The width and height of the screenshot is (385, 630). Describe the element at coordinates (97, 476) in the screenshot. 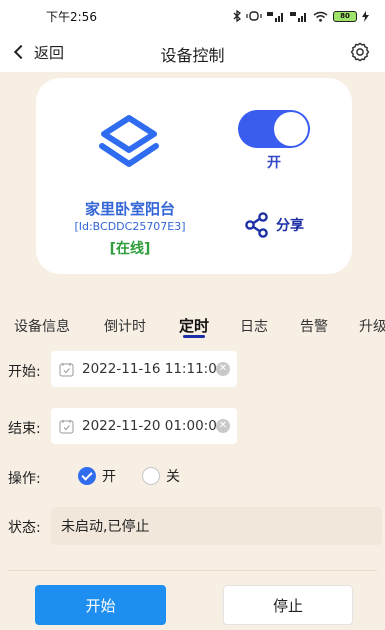

I see `radio-on: 开` at that location.